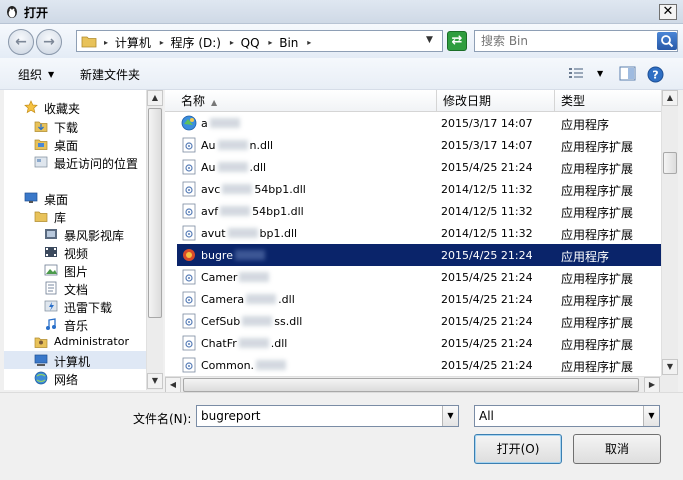  I want to click on sidebar-item-baofeng-library: 暴风影视库, so click(75, 234).